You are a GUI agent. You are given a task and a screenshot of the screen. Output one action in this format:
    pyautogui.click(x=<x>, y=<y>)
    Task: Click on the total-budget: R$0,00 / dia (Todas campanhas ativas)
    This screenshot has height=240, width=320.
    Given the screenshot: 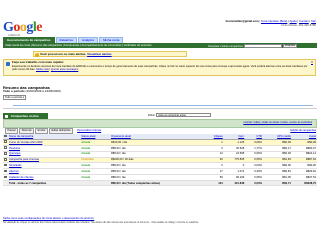 What is the action you would take?
    pyautogui.click(x=156, y=183)
    